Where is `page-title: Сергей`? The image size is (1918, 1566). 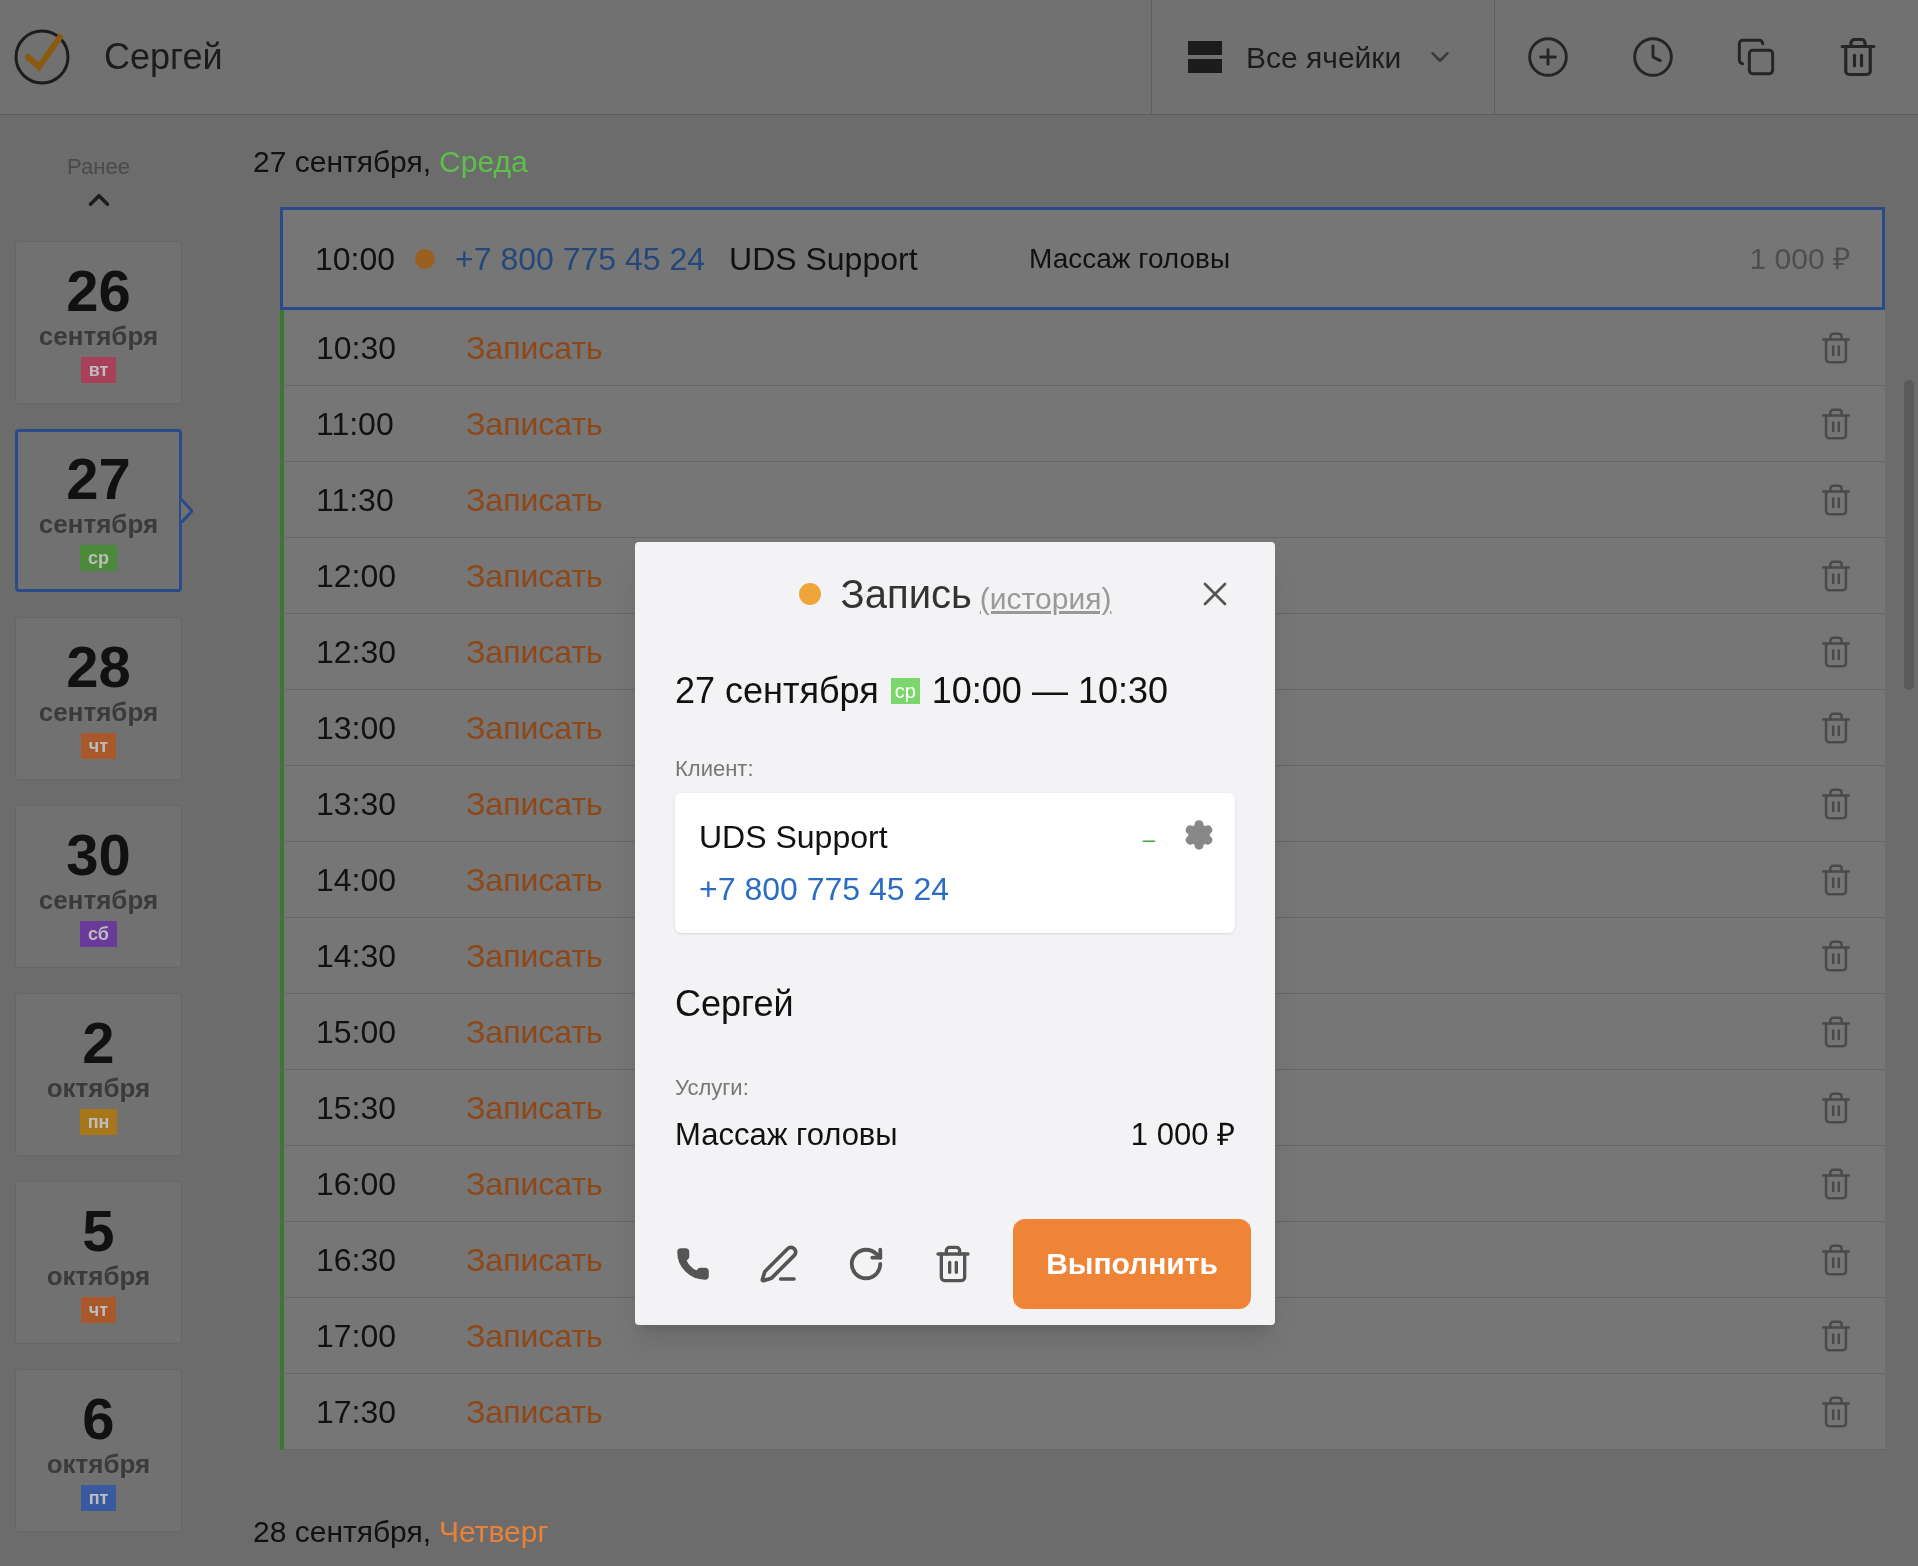 page-title: Сергей is located at coordinates (163, 57).